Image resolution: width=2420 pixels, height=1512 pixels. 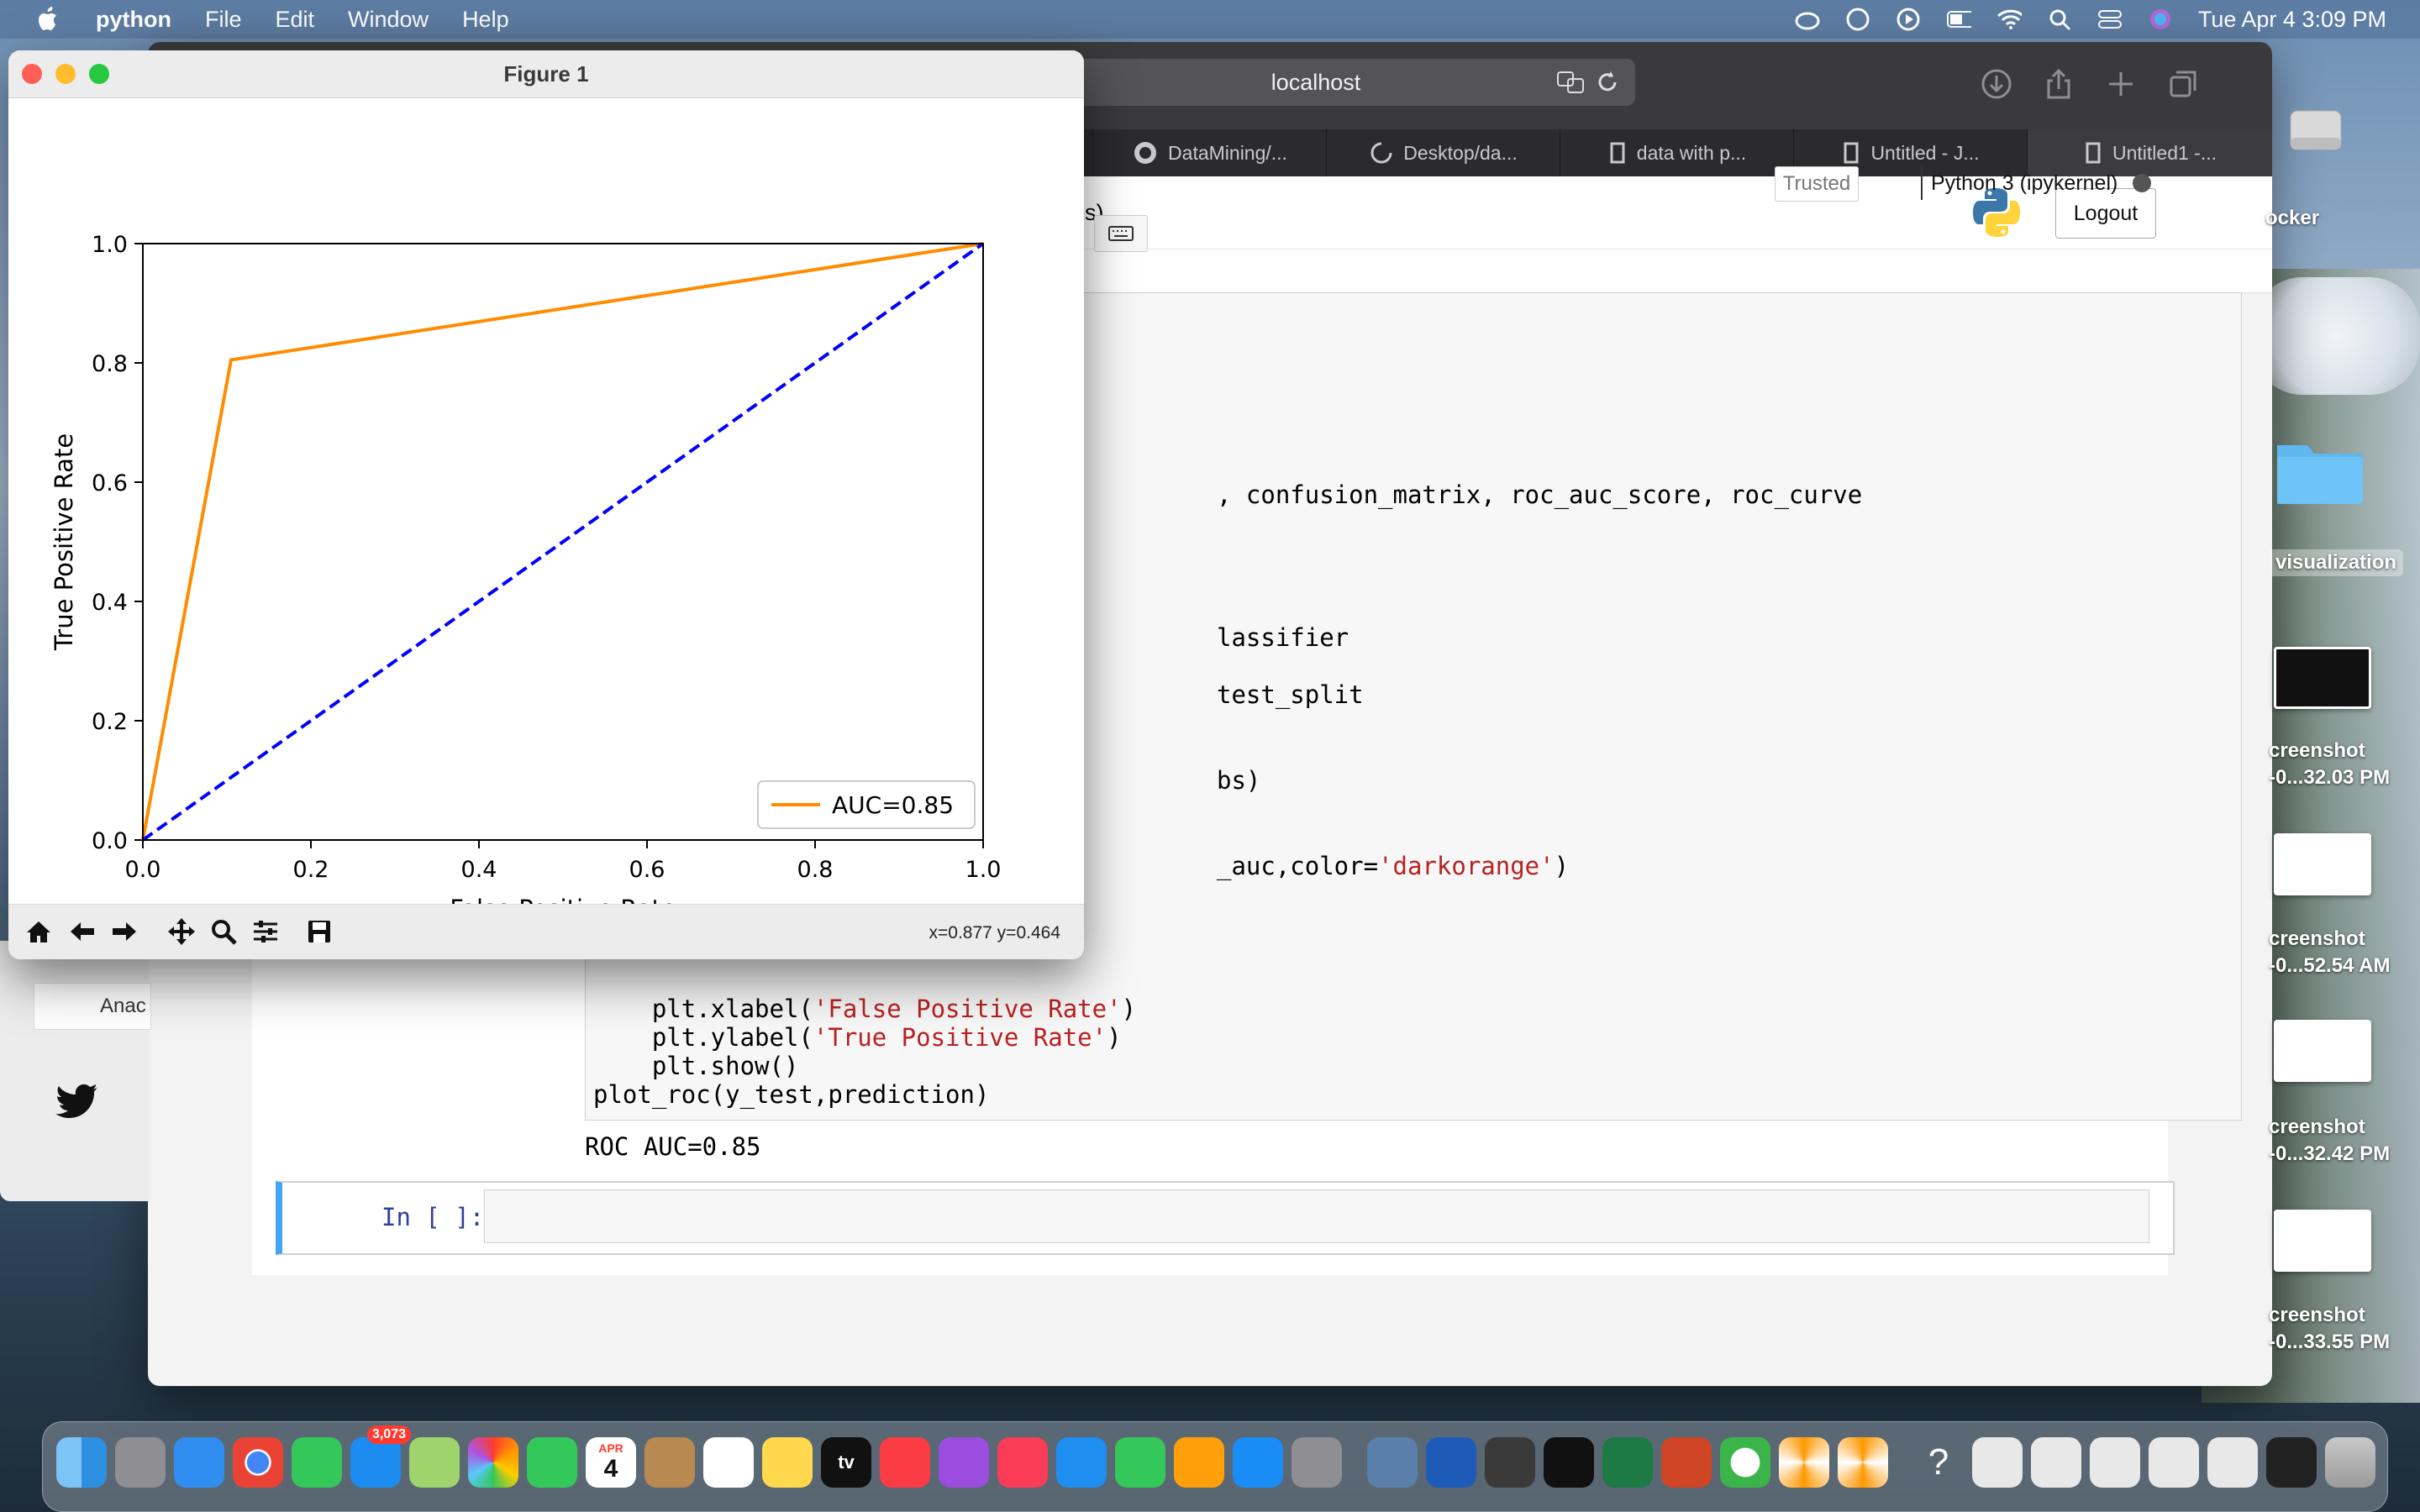 What do you see at coordinates (2110, 19) in the screenshot?
I see `control-center-icon` at bounding box center [2110, 19].